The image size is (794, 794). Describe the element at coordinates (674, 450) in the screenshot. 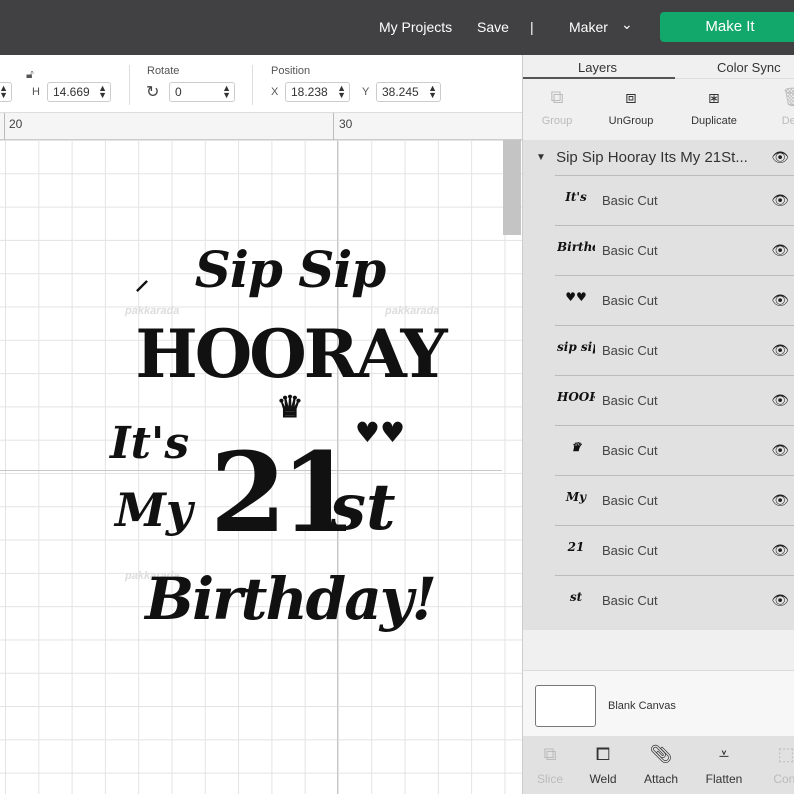

I see `layer-row: ♛ Basic Cut 👁︎` at that location.